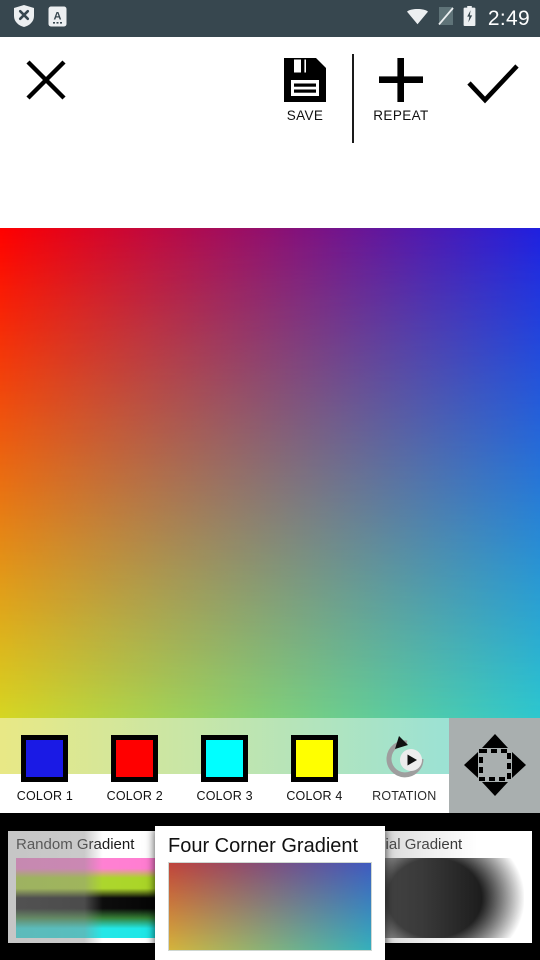  What do you see at coordinates (446, 18) in the screenshot?
I see `no-sim-icon` at bounding box center [446, 18].